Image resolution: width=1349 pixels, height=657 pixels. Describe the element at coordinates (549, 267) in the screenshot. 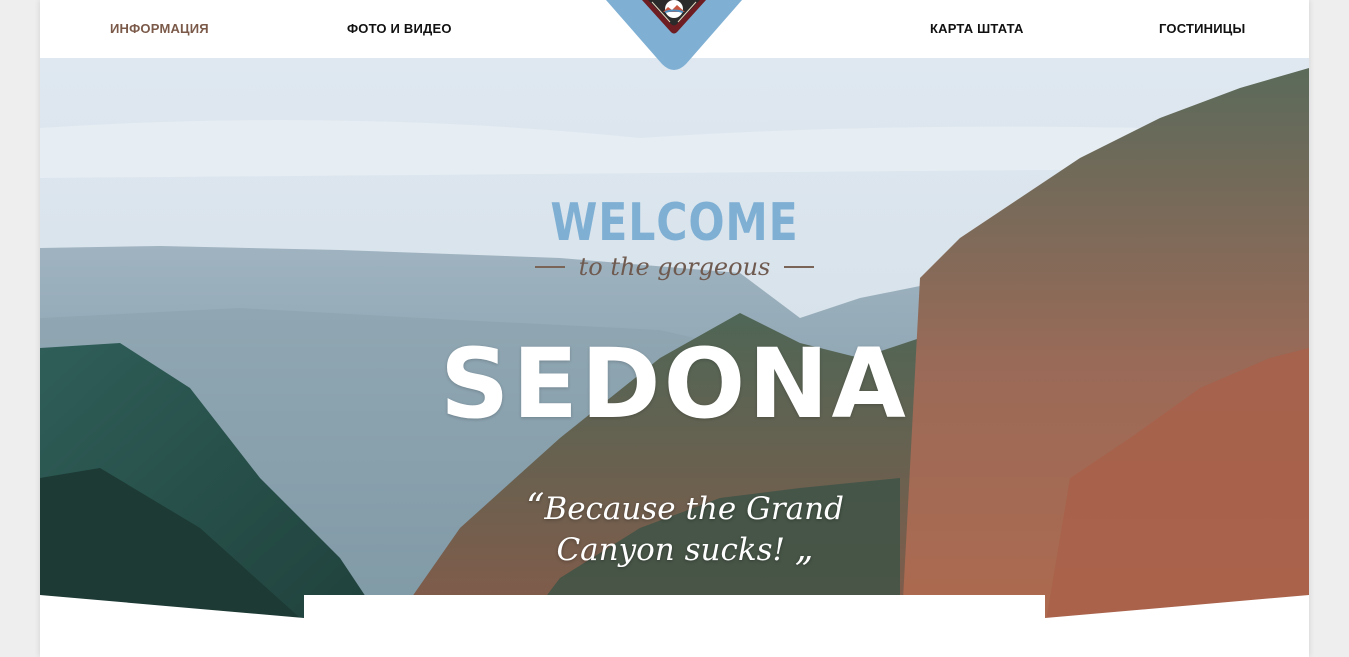

I see `tagline-dash-left` at that location.